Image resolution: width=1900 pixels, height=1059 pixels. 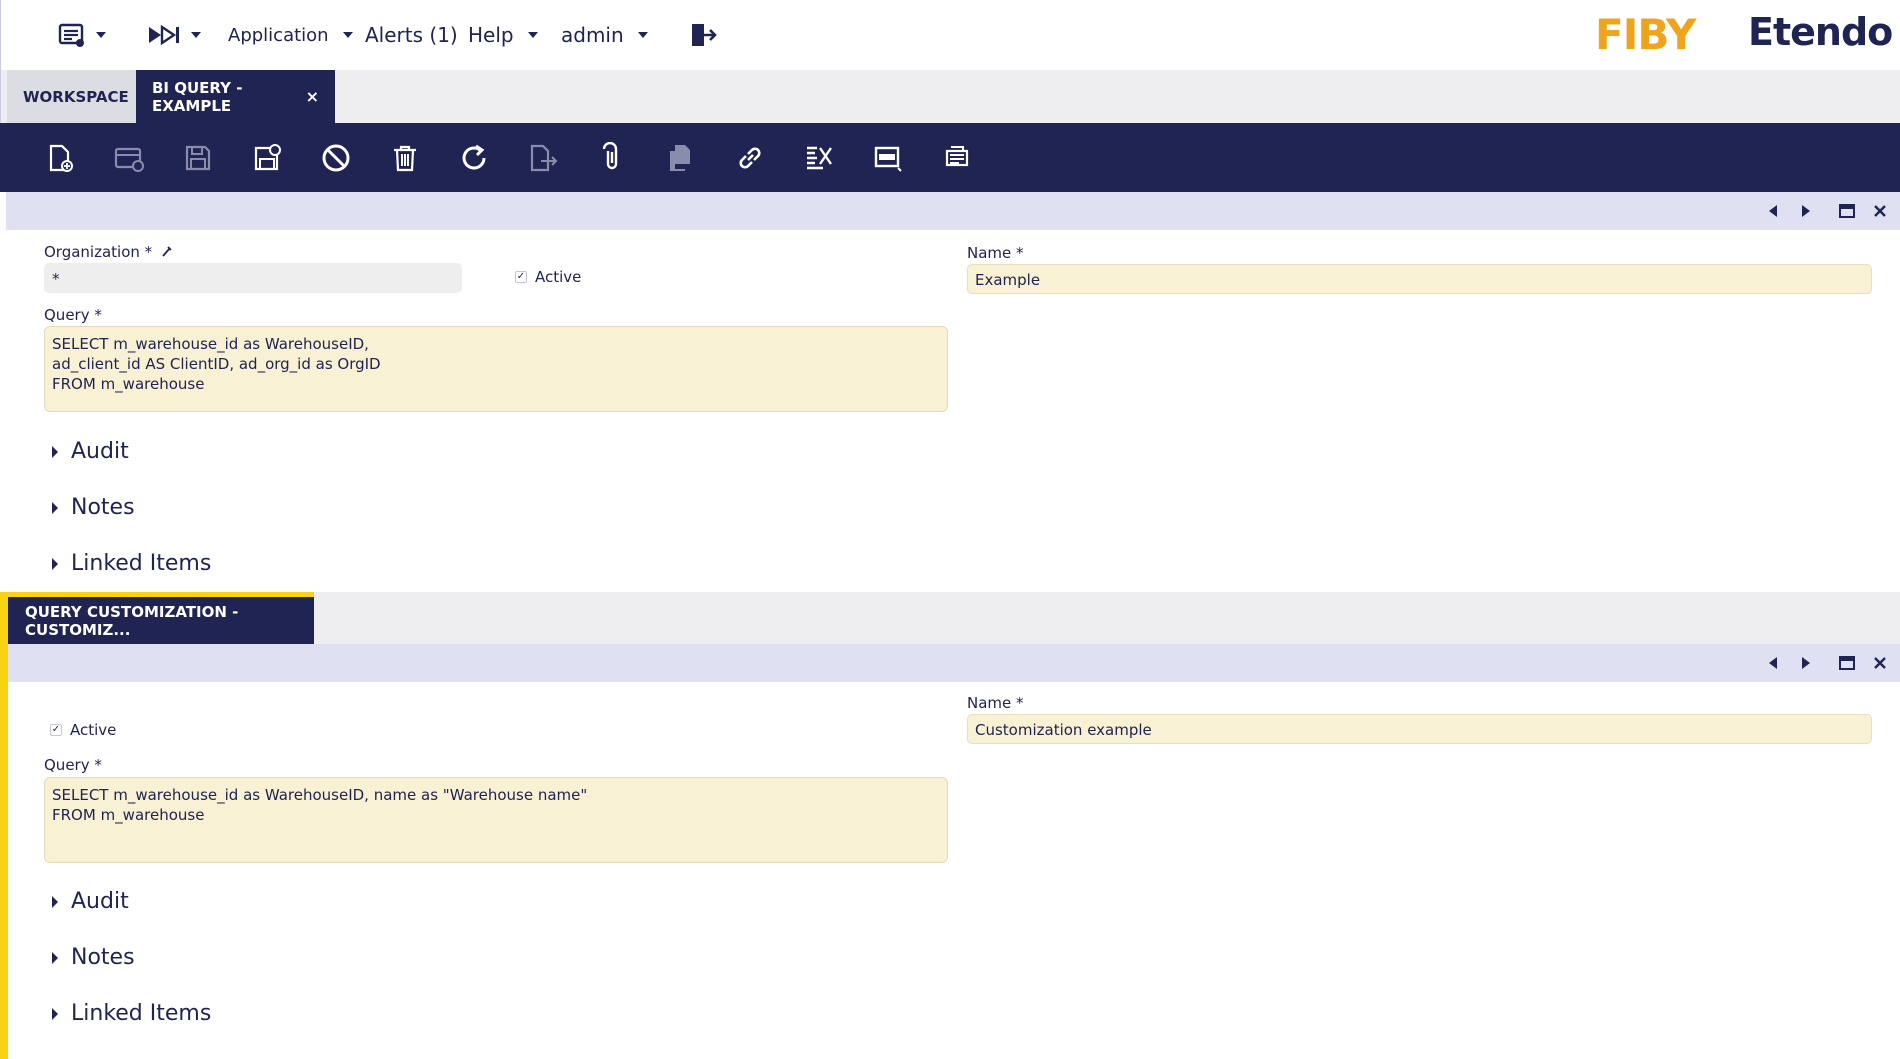 I want to click on name-field: Example, so click(x=1419, y=279).